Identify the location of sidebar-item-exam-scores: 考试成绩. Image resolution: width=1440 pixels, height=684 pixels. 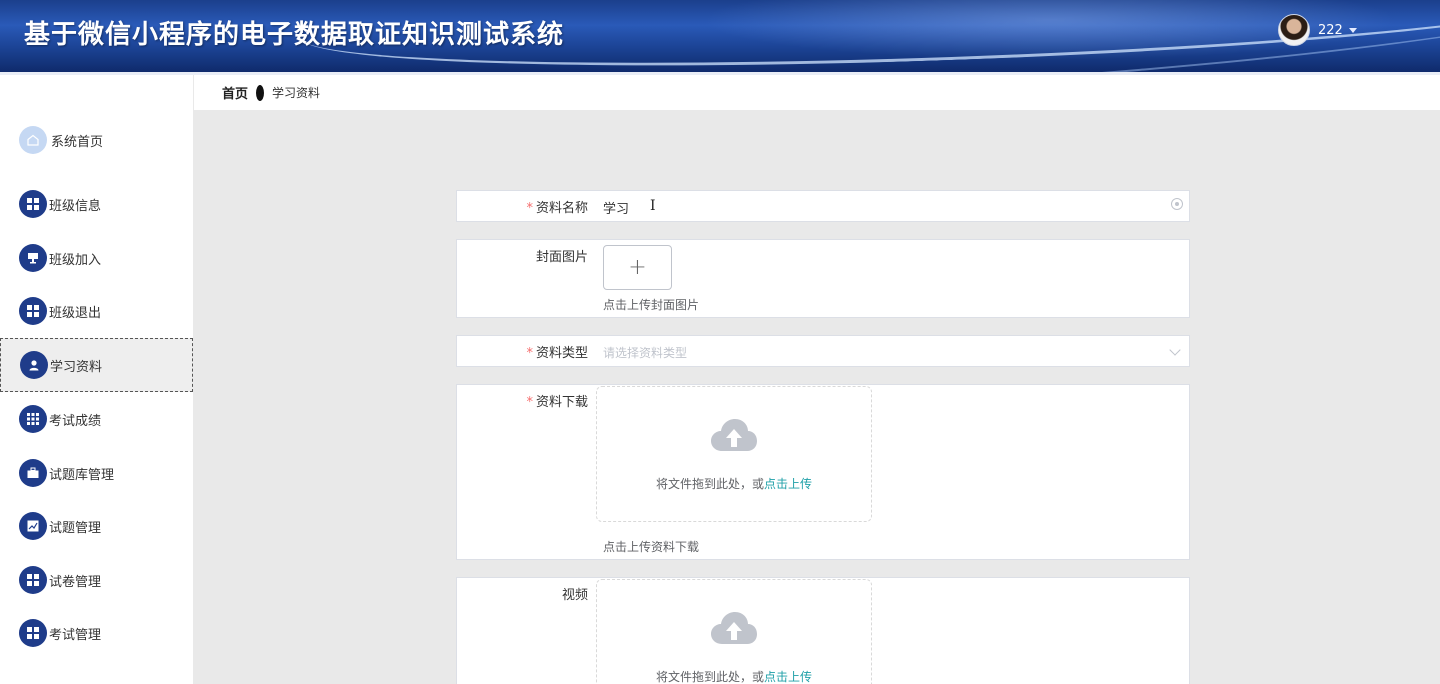
(96, 419).